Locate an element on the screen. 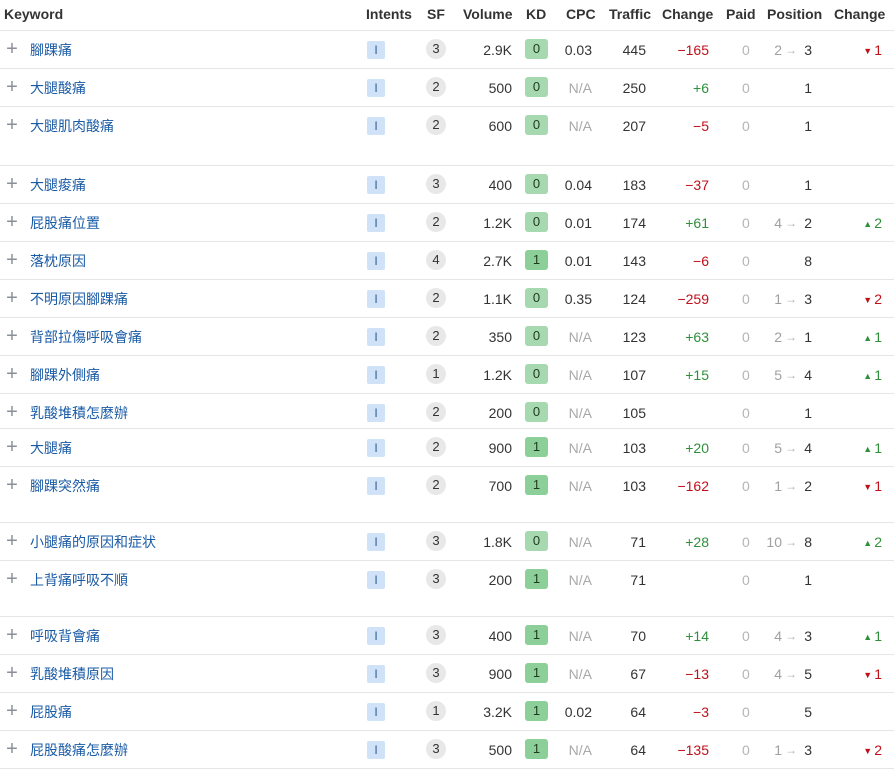  keyword-link: 呼吸背會痛 is located at coordinates (65, 636).